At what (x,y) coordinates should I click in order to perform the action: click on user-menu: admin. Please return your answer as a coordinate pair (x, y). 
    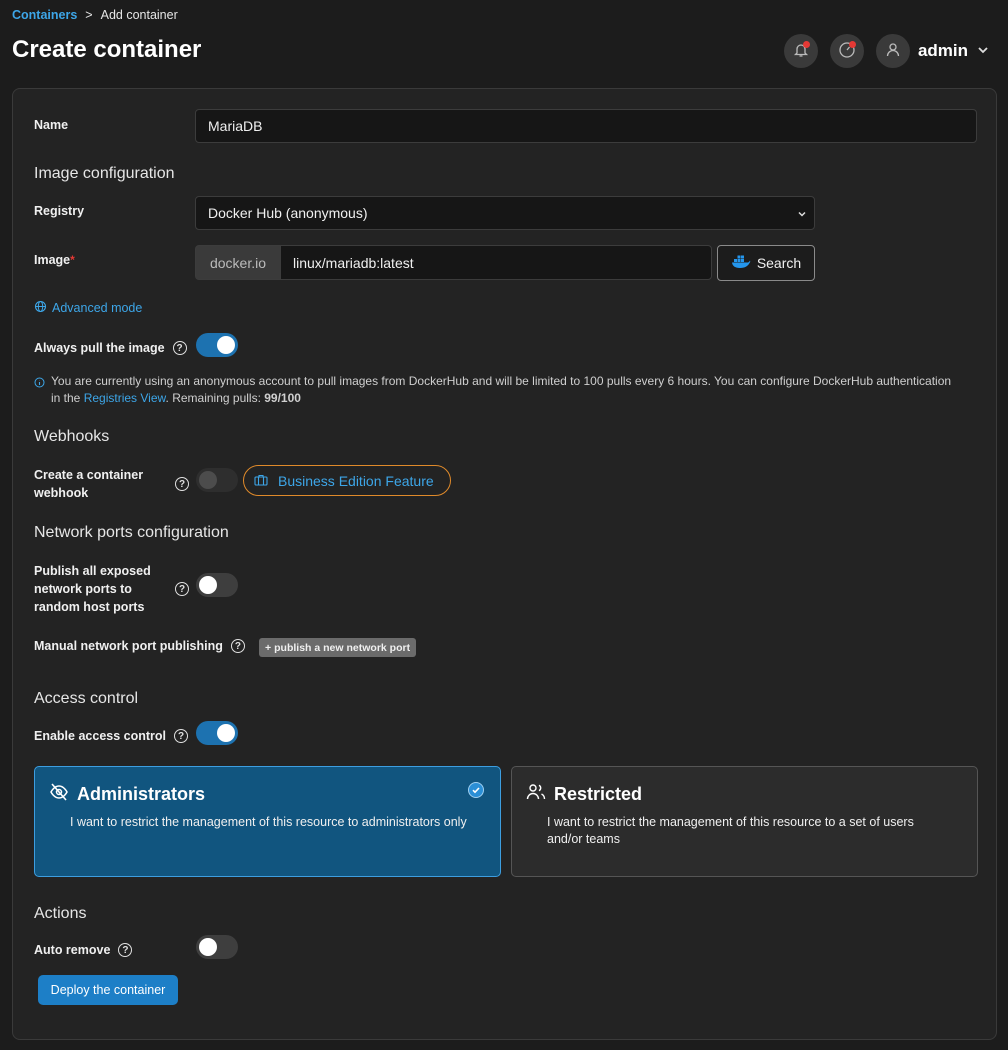
    Looking at the image, I should click on (932, 51).